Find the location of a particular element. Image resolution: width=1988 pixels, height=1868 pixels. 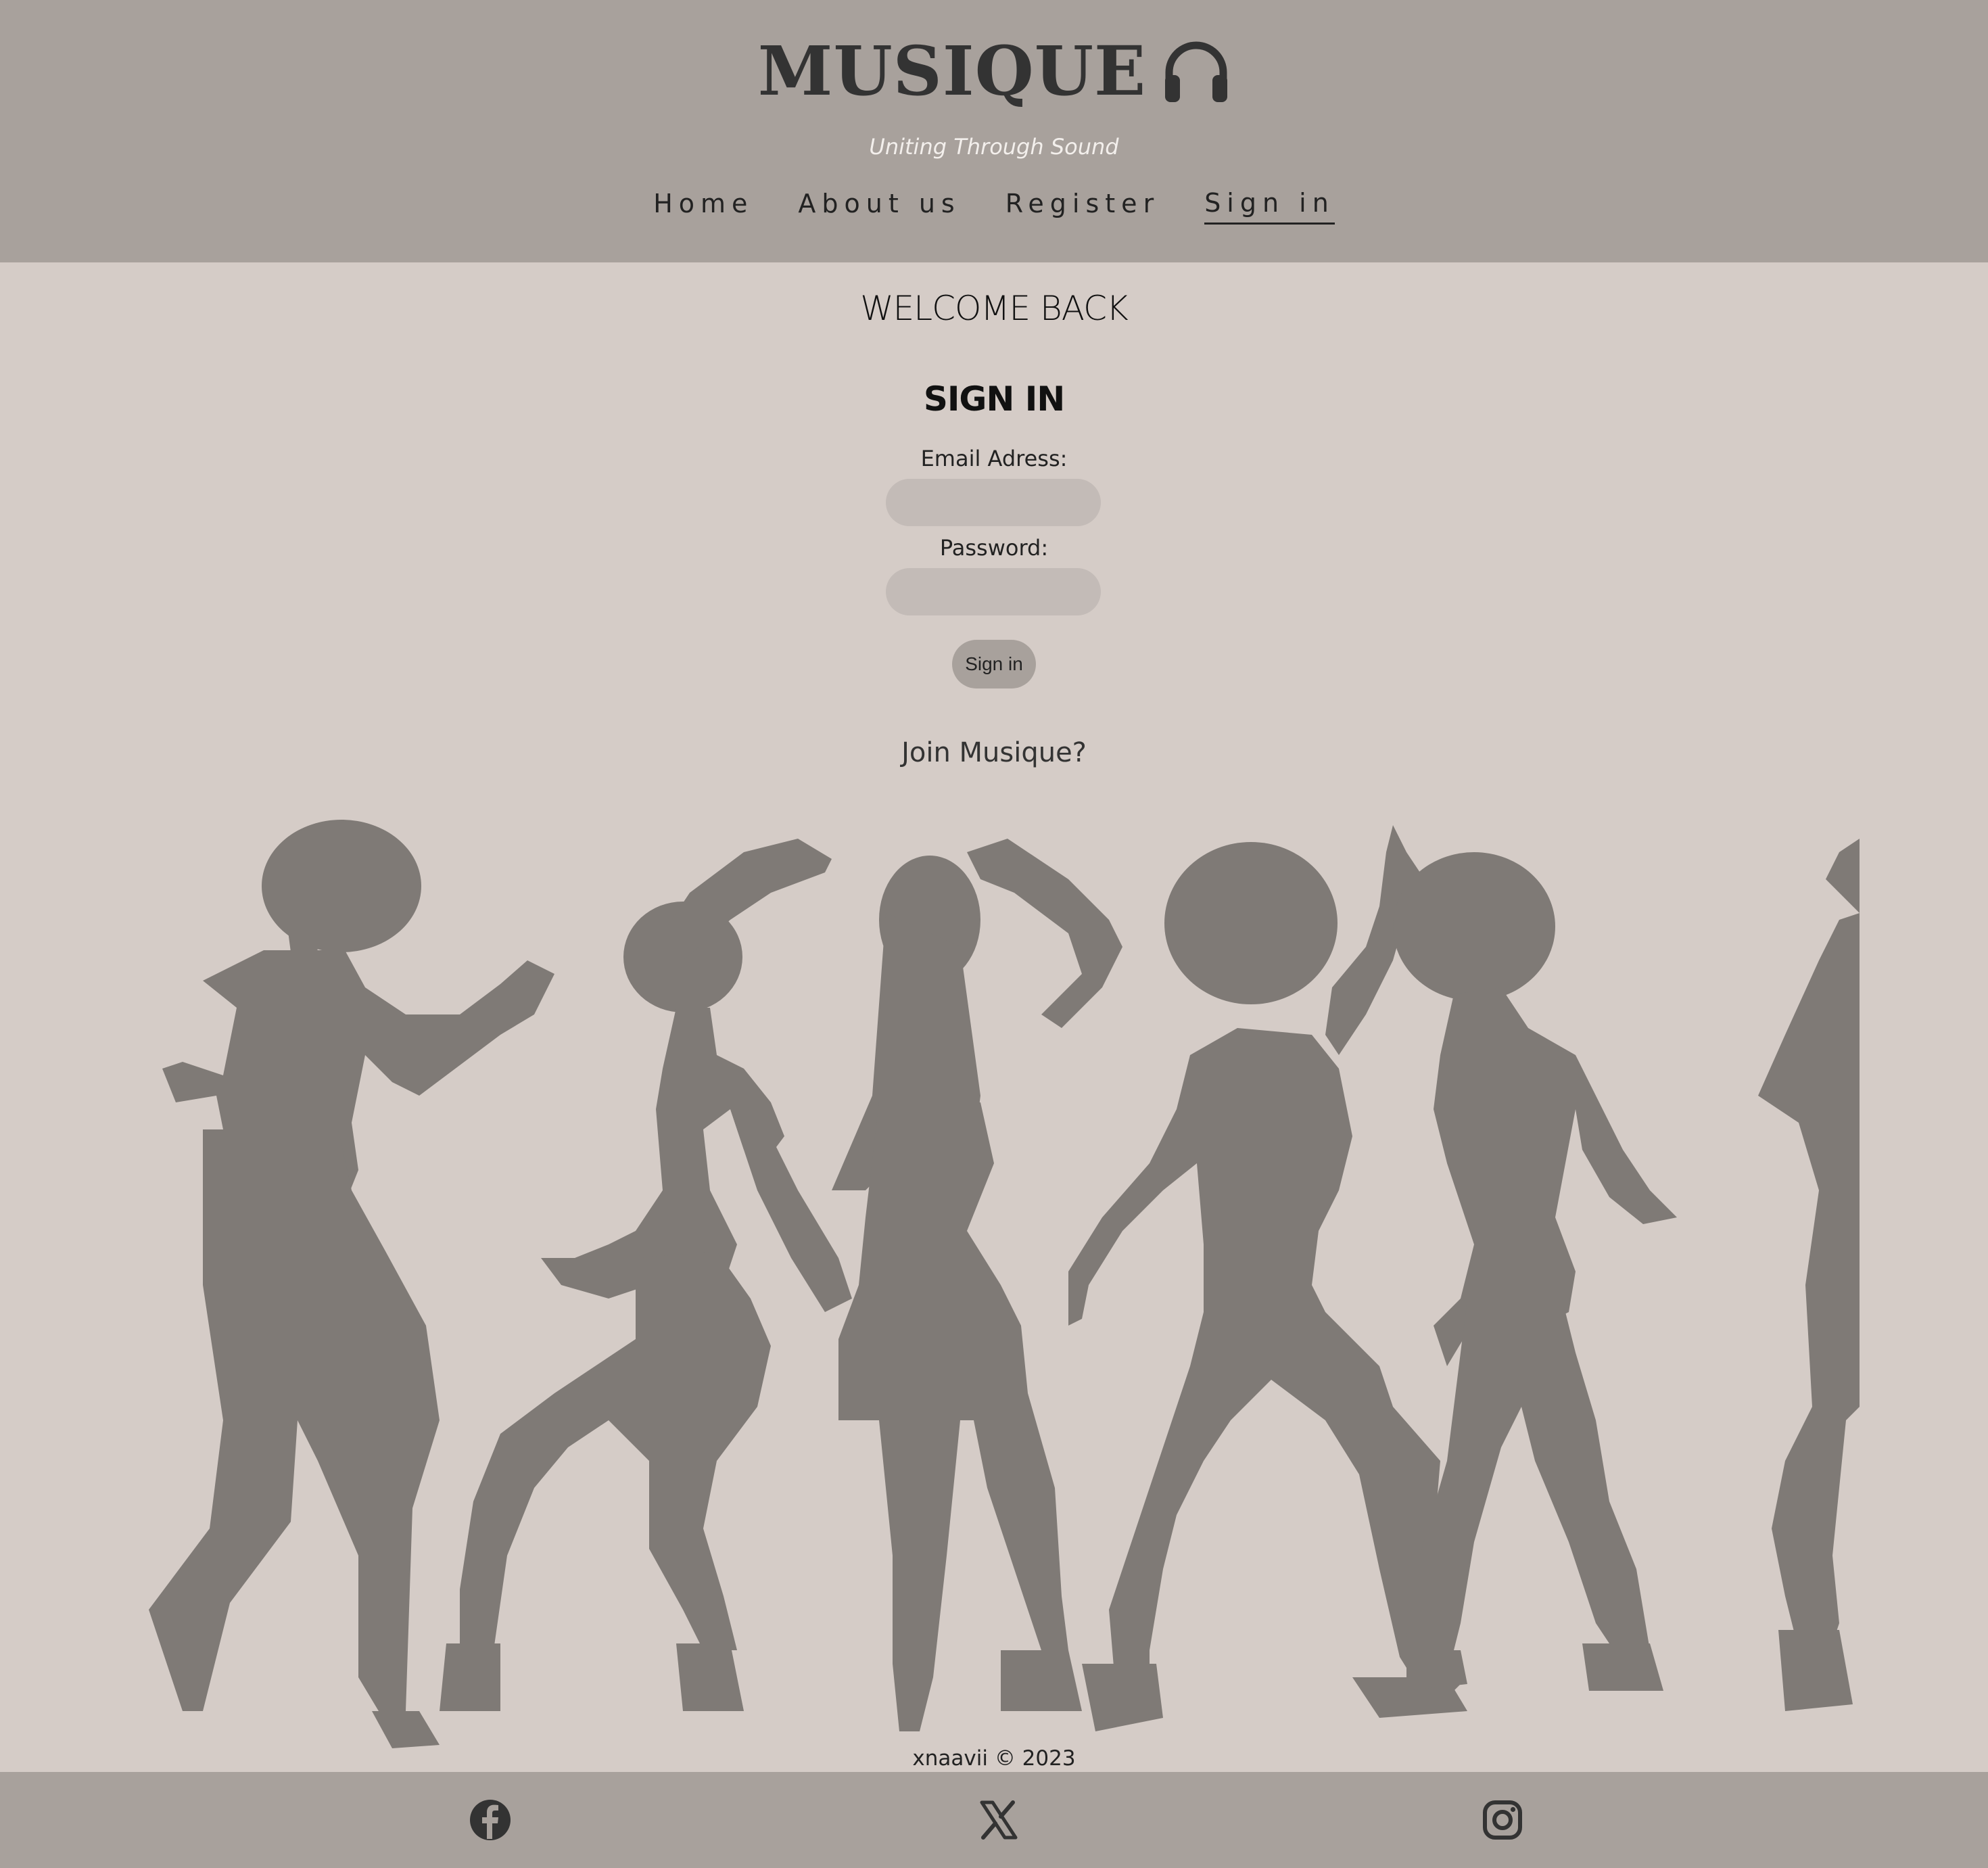

sign-in-button: Sign in is located at coordinates (994, 664).